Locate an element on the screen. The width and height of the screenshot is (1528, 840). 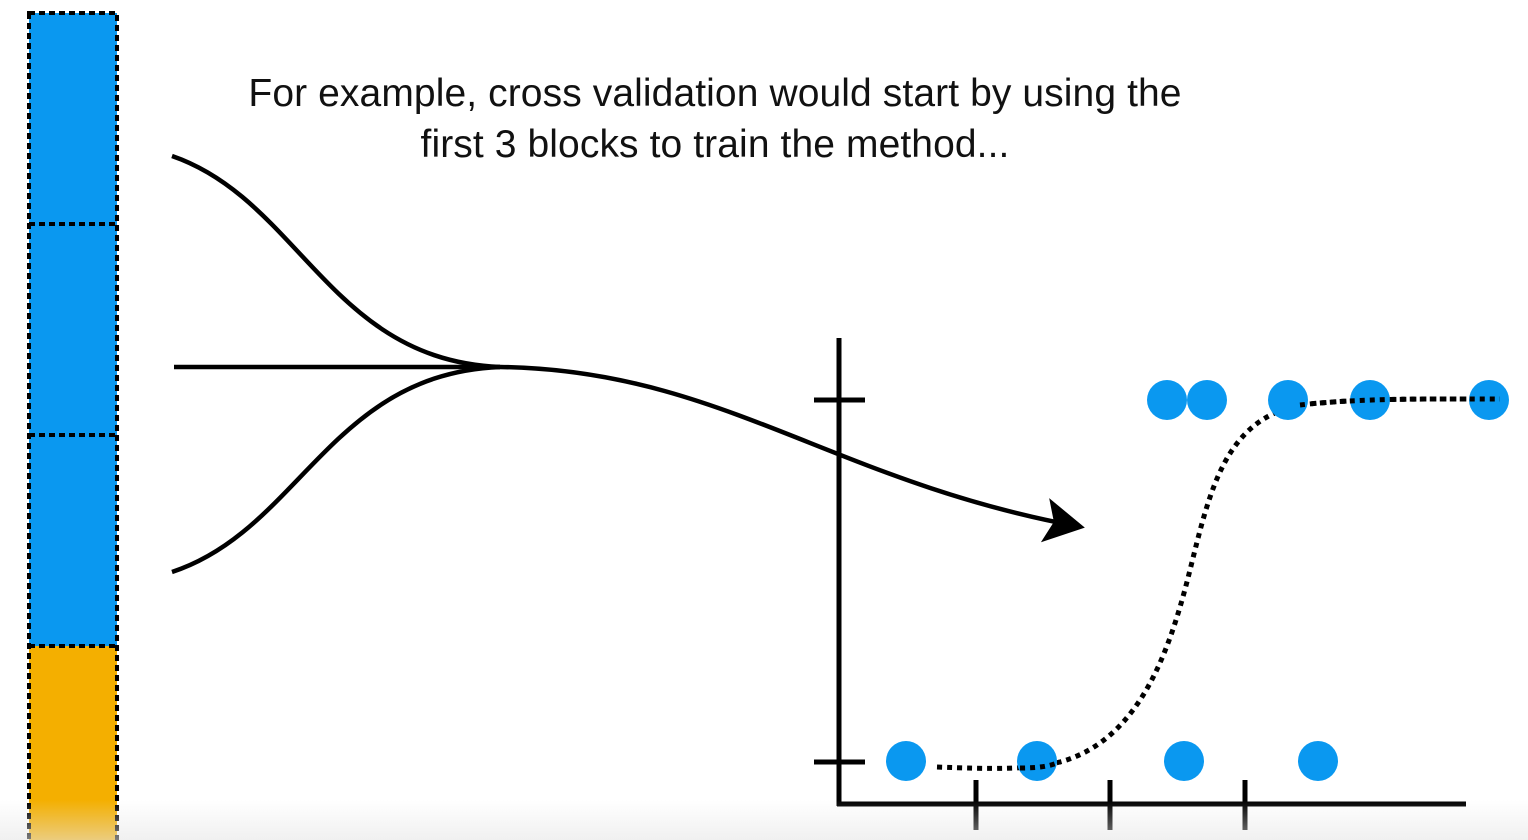
testing-block is located at coordinates (73, 743).